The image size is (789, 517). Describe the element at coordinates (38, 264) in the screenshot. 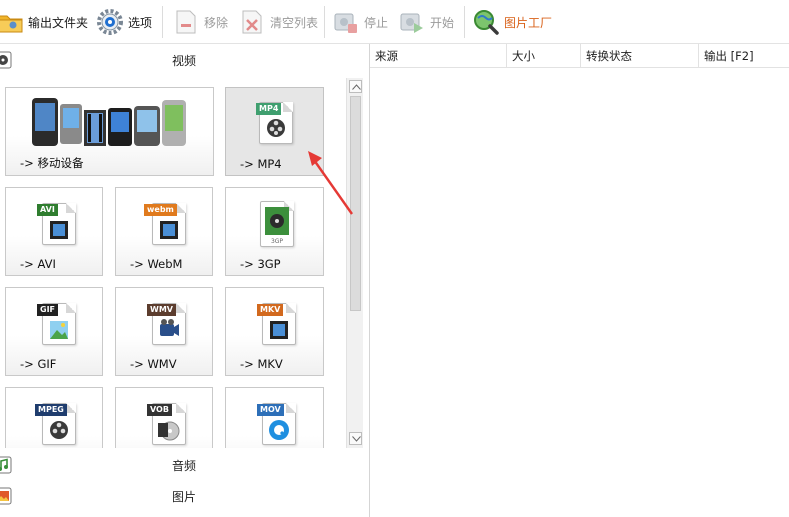

I see `format-tile-label: -> AVI` at that location.